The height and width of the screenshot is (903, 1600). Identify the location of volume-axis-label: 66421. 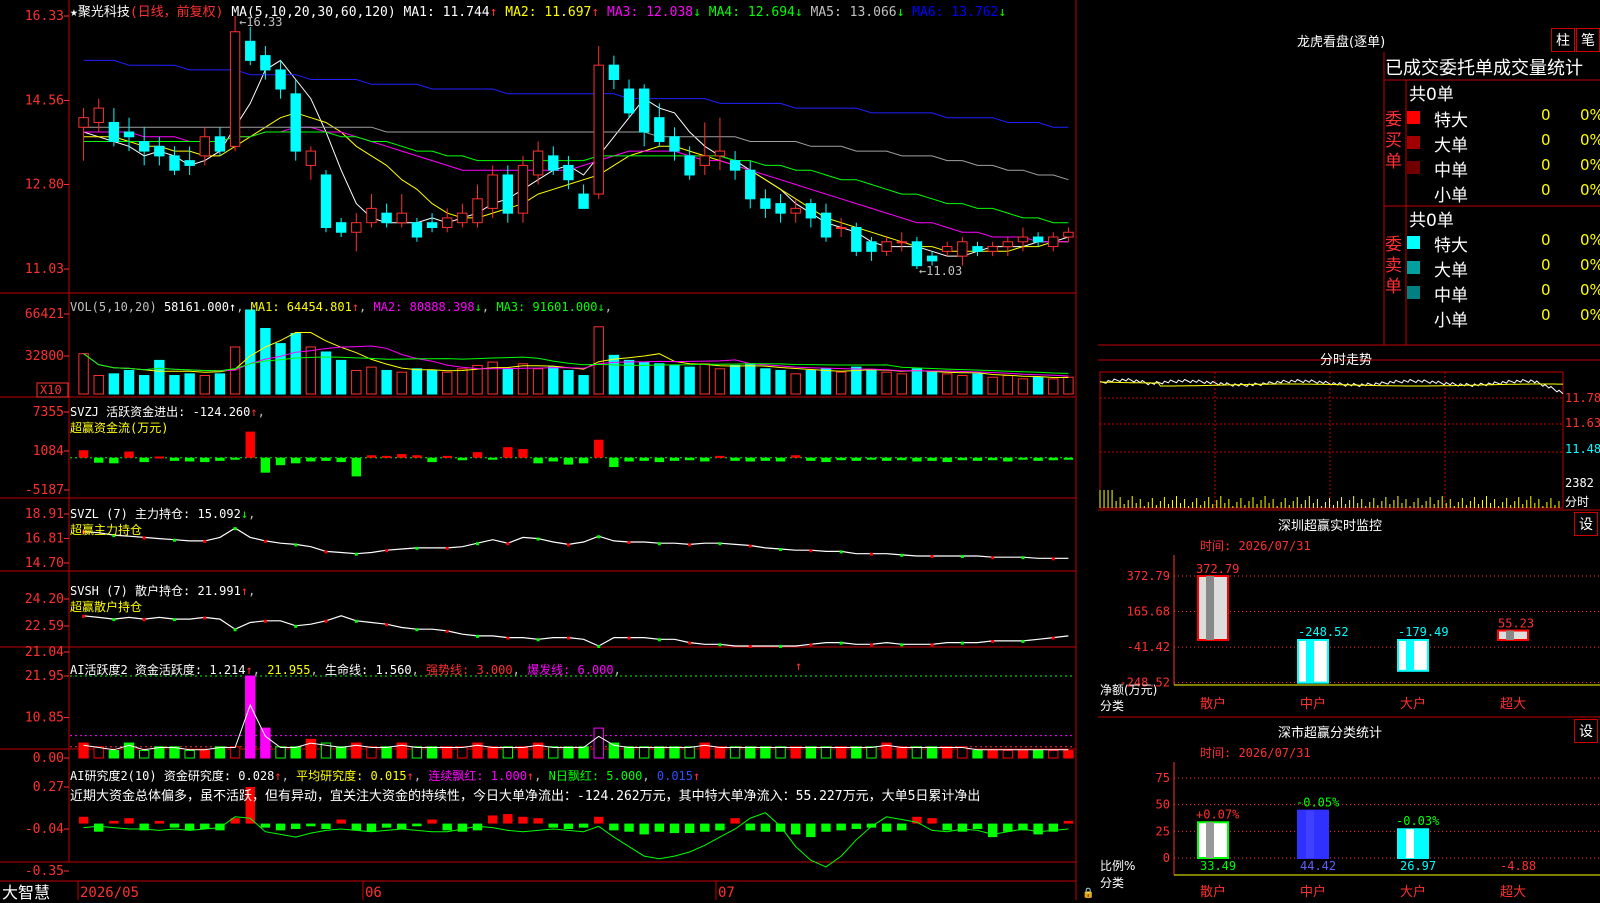
(44, 314).